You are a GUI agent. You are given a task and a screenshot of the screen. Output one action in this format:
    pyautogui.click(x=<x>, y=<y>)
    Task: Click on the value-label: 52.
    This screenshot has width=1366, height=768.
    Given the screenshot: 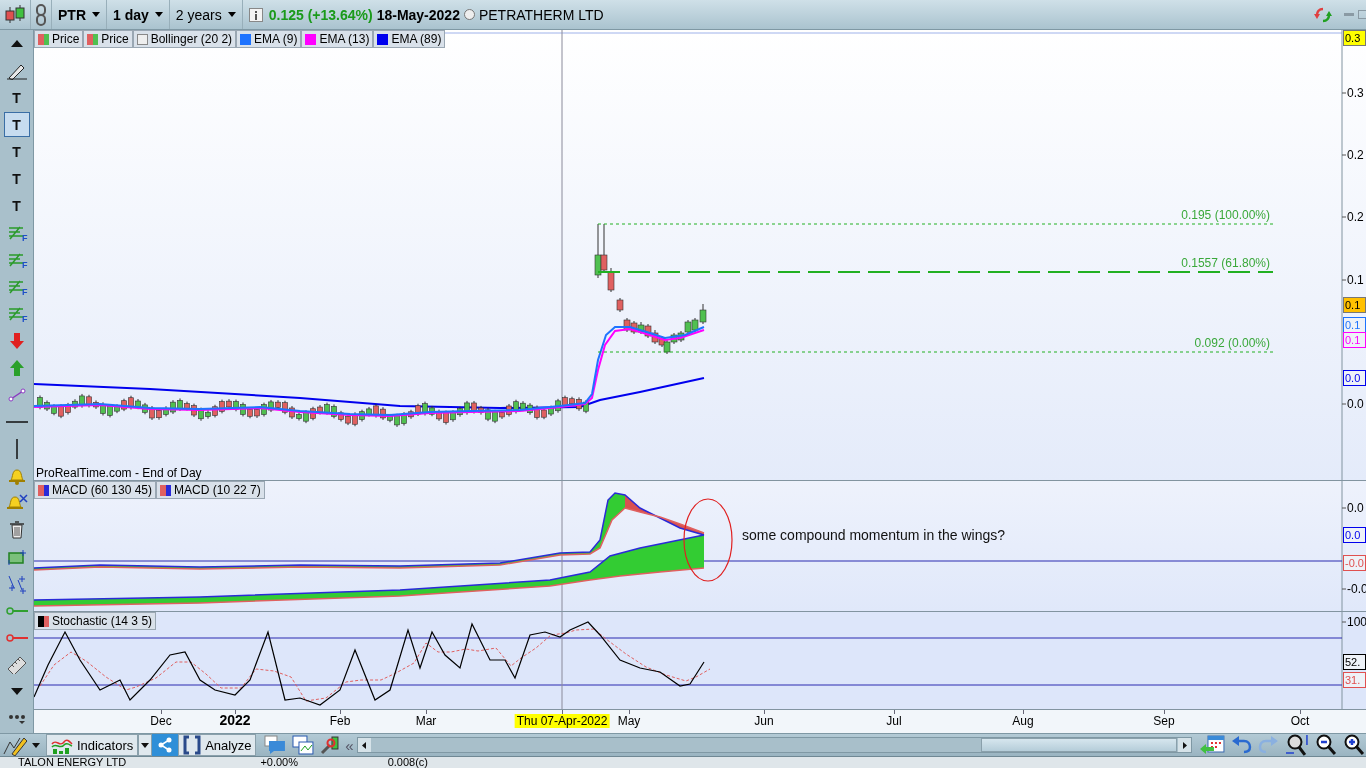 What is the action you would take?
    pyautogui.click(x=1354, y=662)
    